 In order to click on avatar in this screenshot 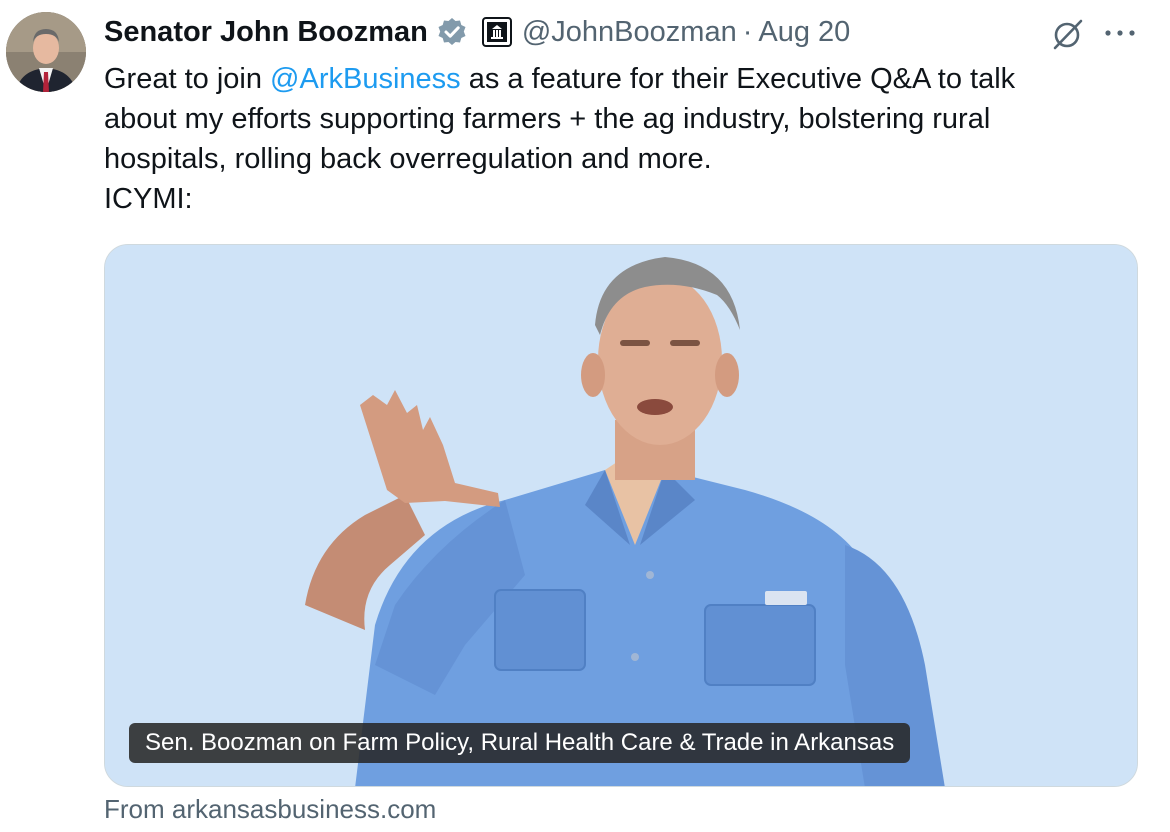, I will do `click(46, 52)`.